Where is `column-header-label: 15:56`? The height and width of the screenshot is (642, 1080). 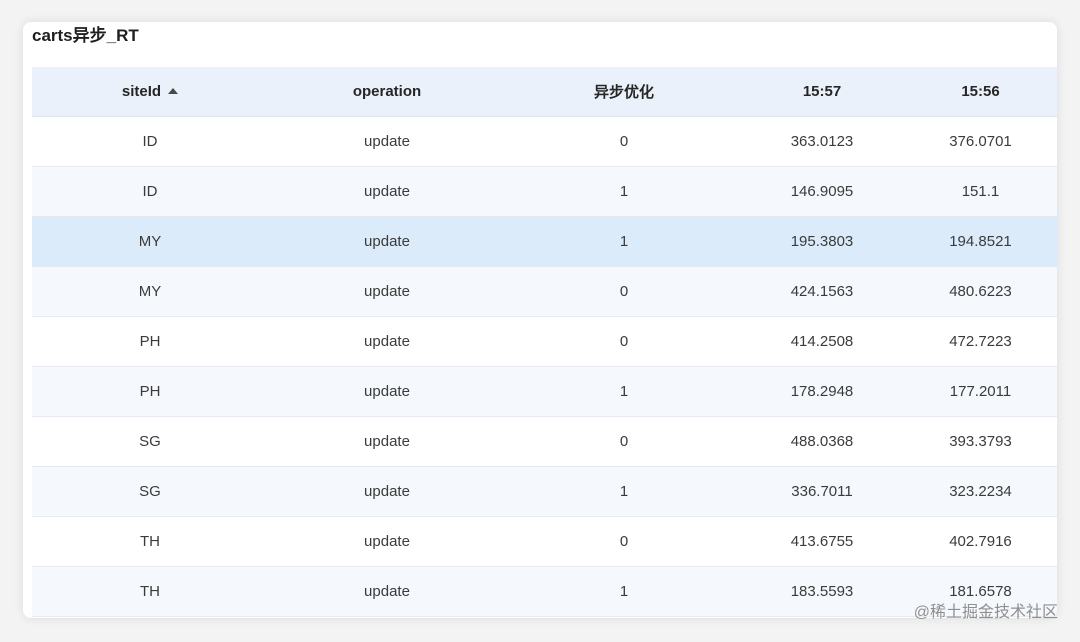 column-header-label: 15:56 is located at coordinates (980, 91).